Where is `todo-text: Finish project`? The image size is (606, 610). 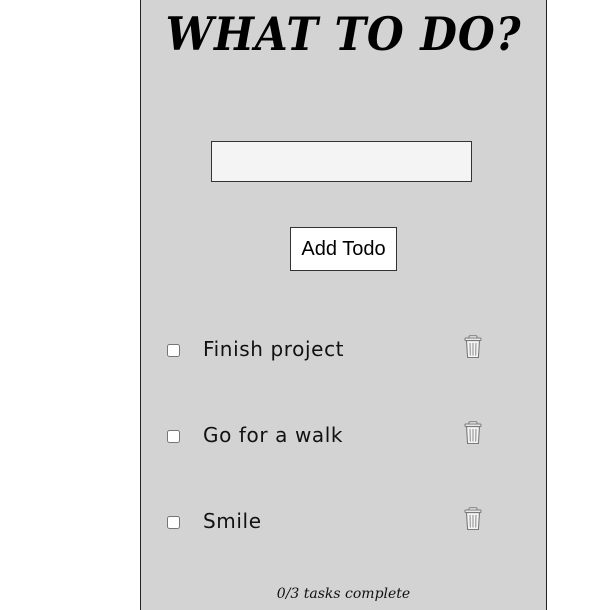 todo-text: Finish project is located at coordinates (274, 349).